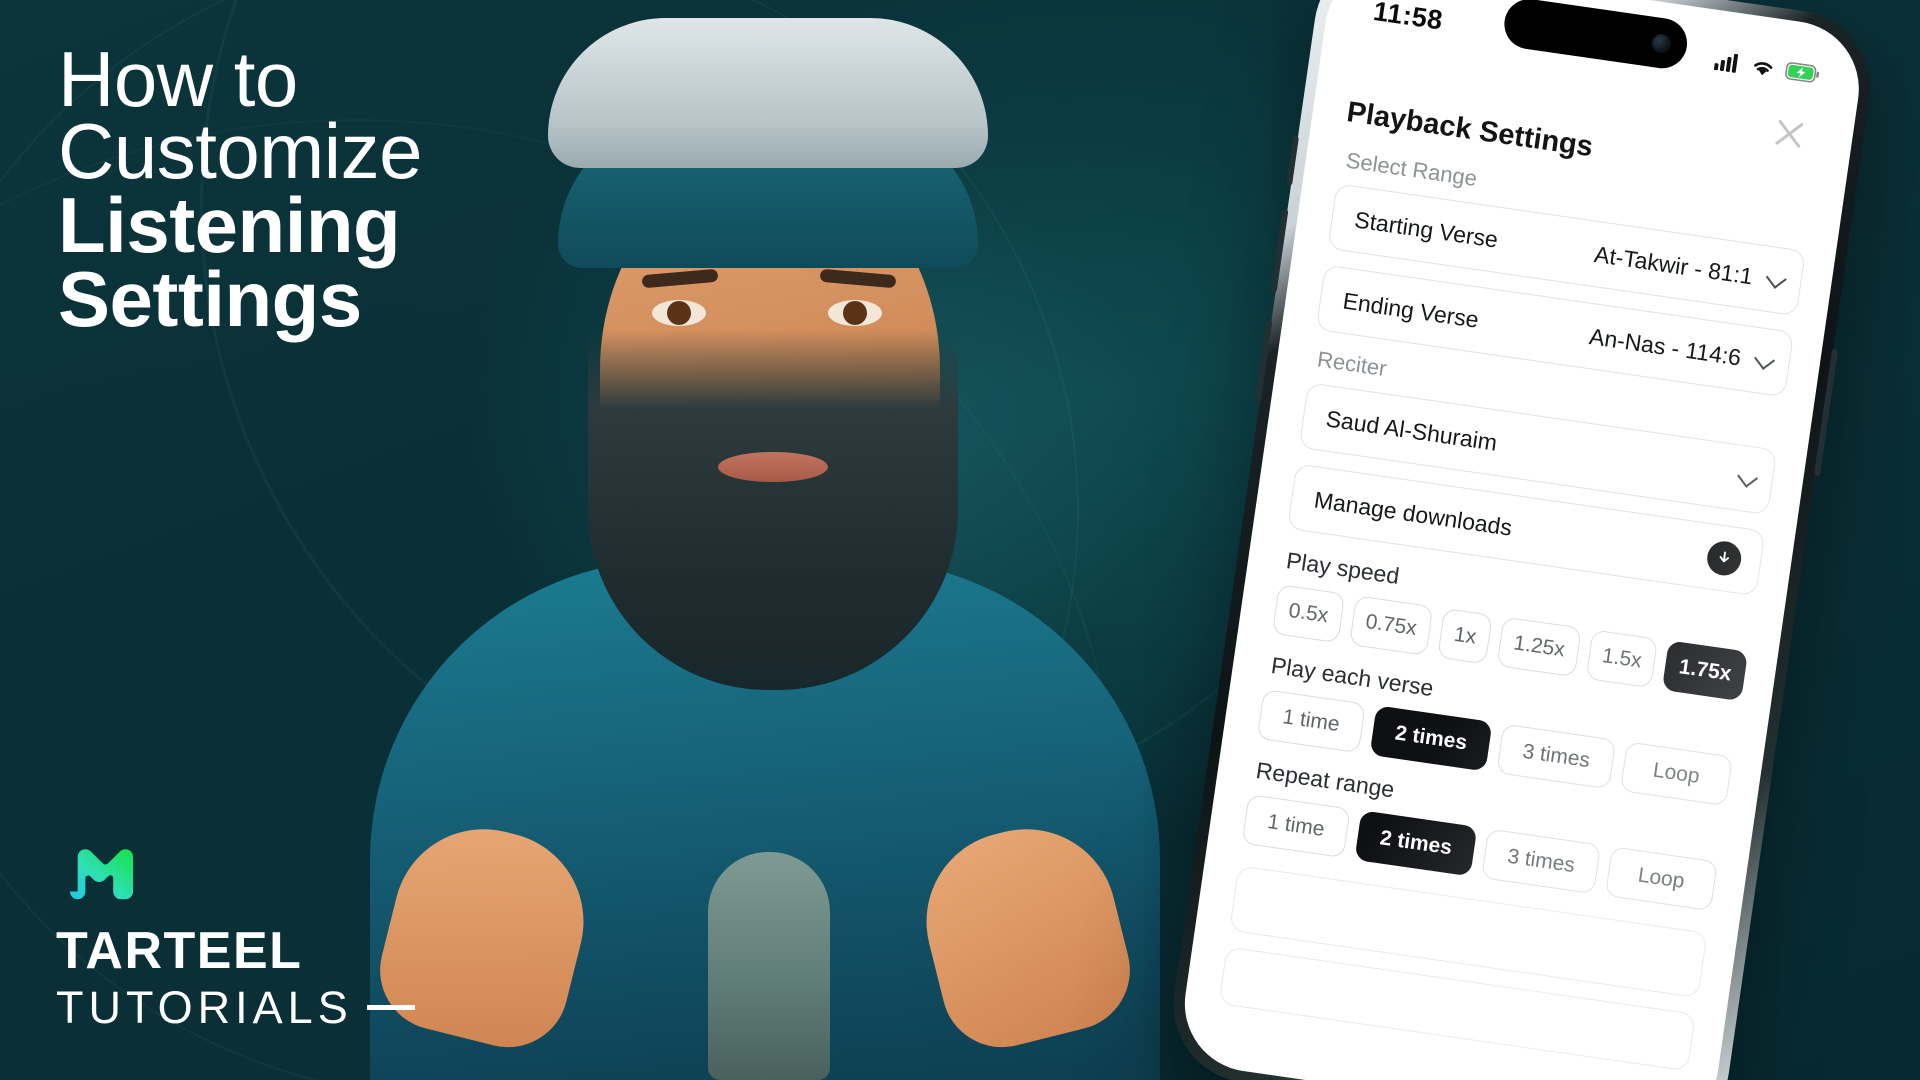 The width and height of the screenshot is (1920, 1080). Describe the element at coordinates (769, 966) in the screenshot. I see `microphone` at that location.